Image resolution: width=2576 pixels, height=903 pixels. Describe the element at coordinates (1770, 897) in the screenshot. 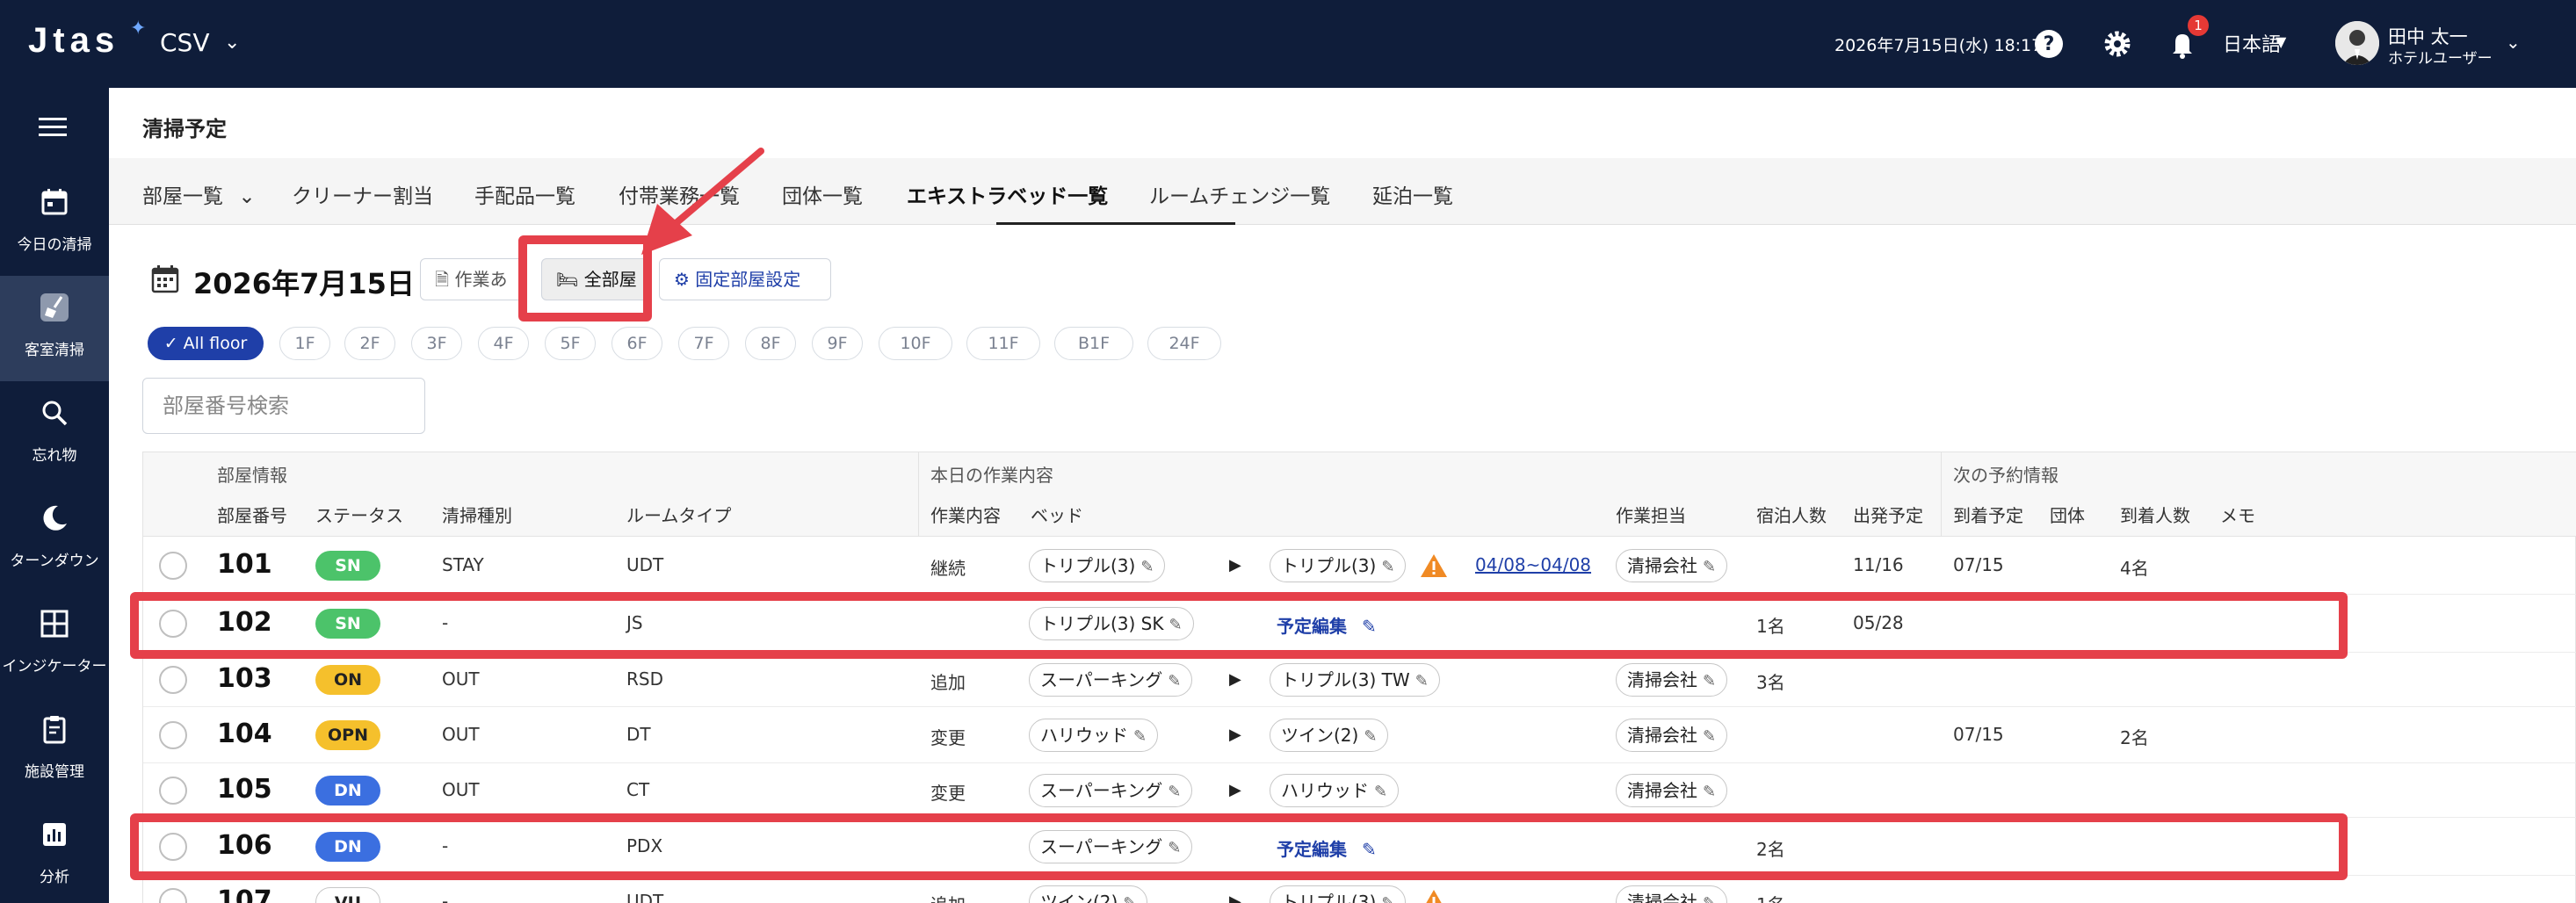

I see `guest-count: 1名` at that location.